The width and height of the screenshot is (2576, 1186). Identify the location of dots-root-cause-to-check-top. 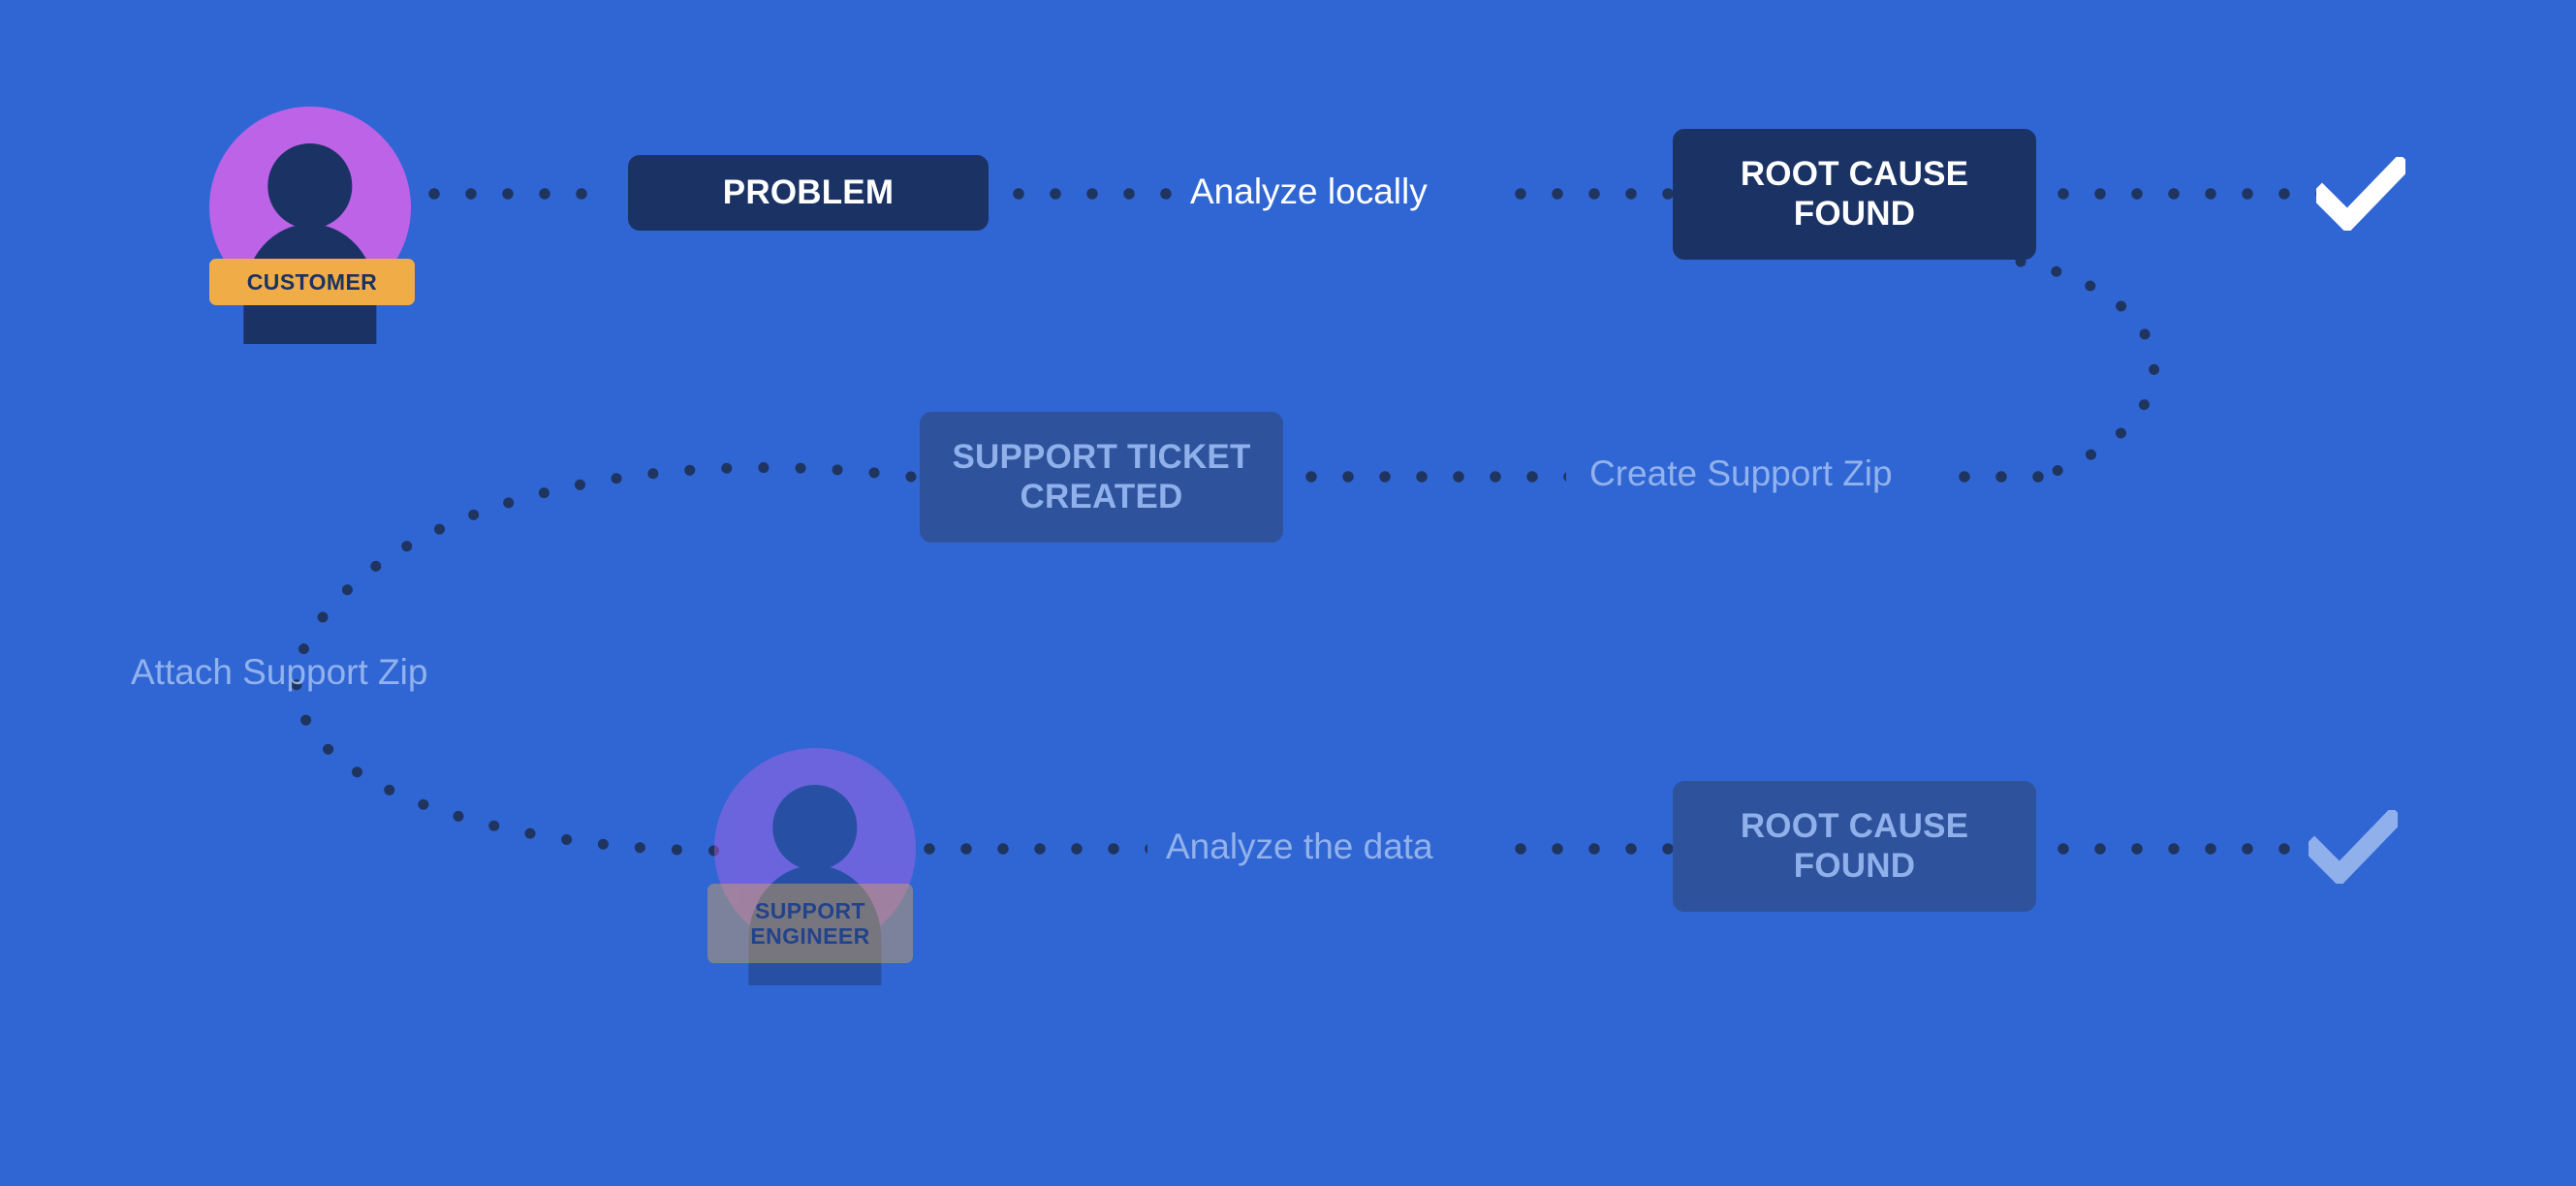
(2187, 194).